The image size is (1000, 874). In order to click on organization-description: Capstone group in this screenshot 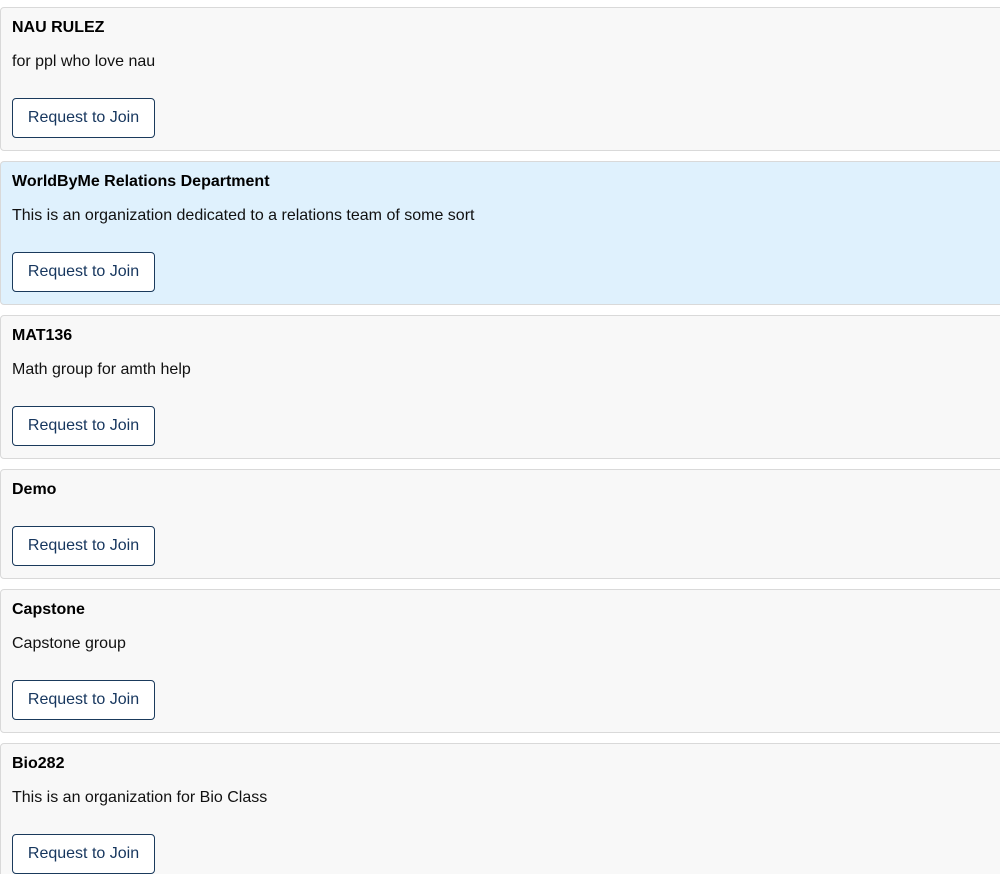, I will do `click(69, 643)`.